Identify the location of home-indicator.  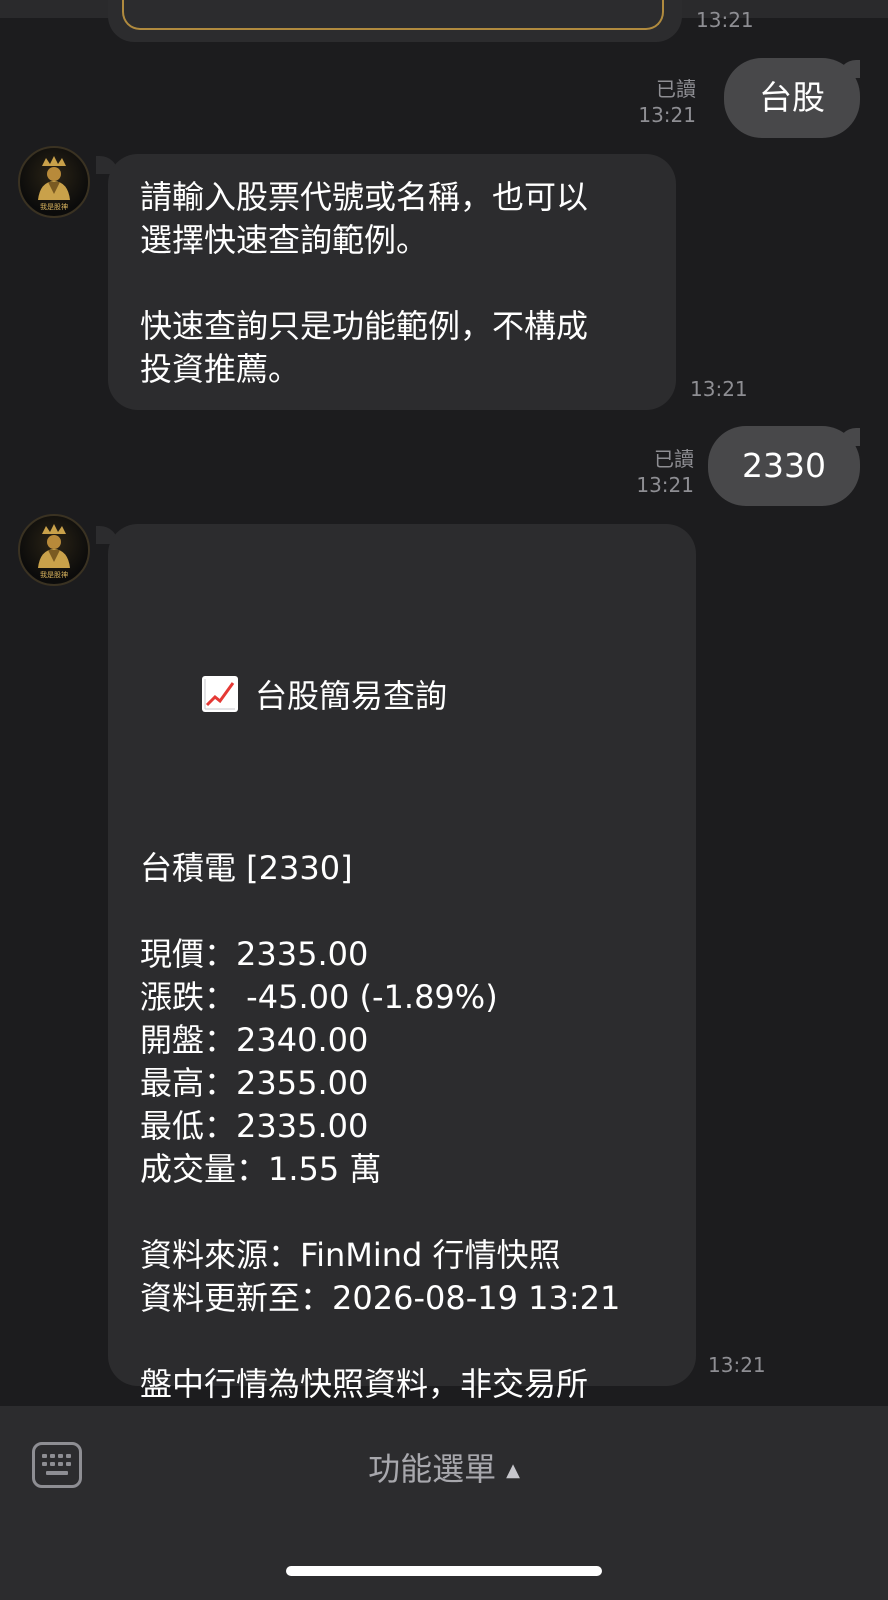
(444, 1571).